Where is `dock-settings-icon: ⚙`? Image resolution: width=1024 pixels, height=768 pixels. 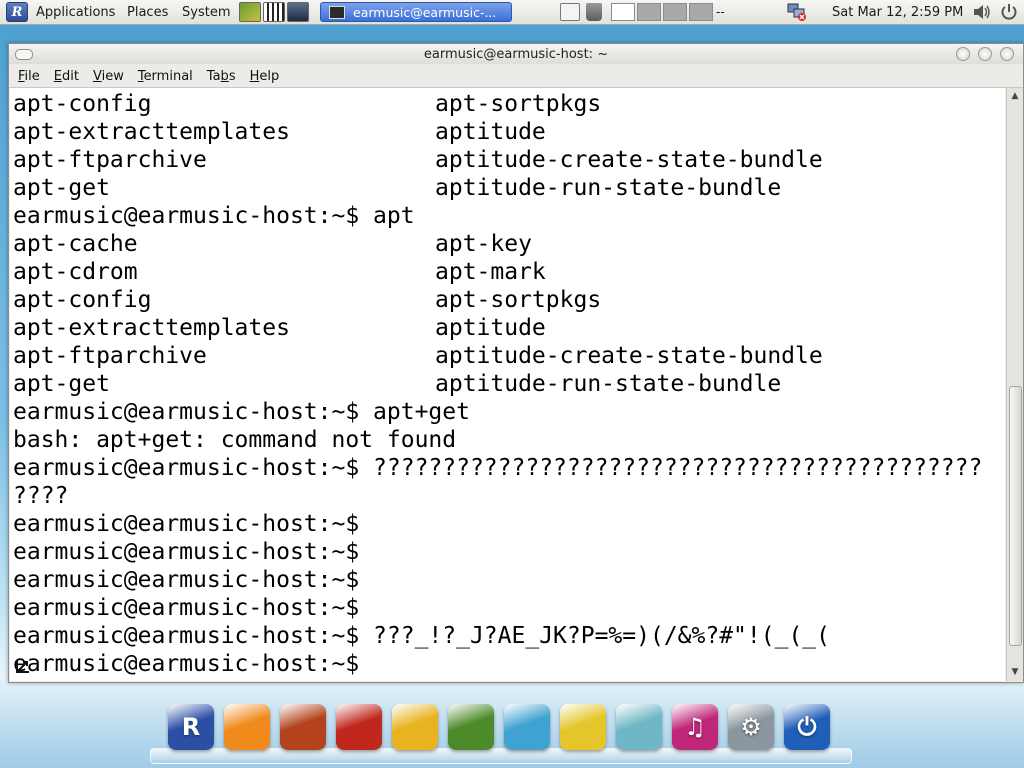 dock-settings-icon: ⚙ is located at coordinates (751, 727).